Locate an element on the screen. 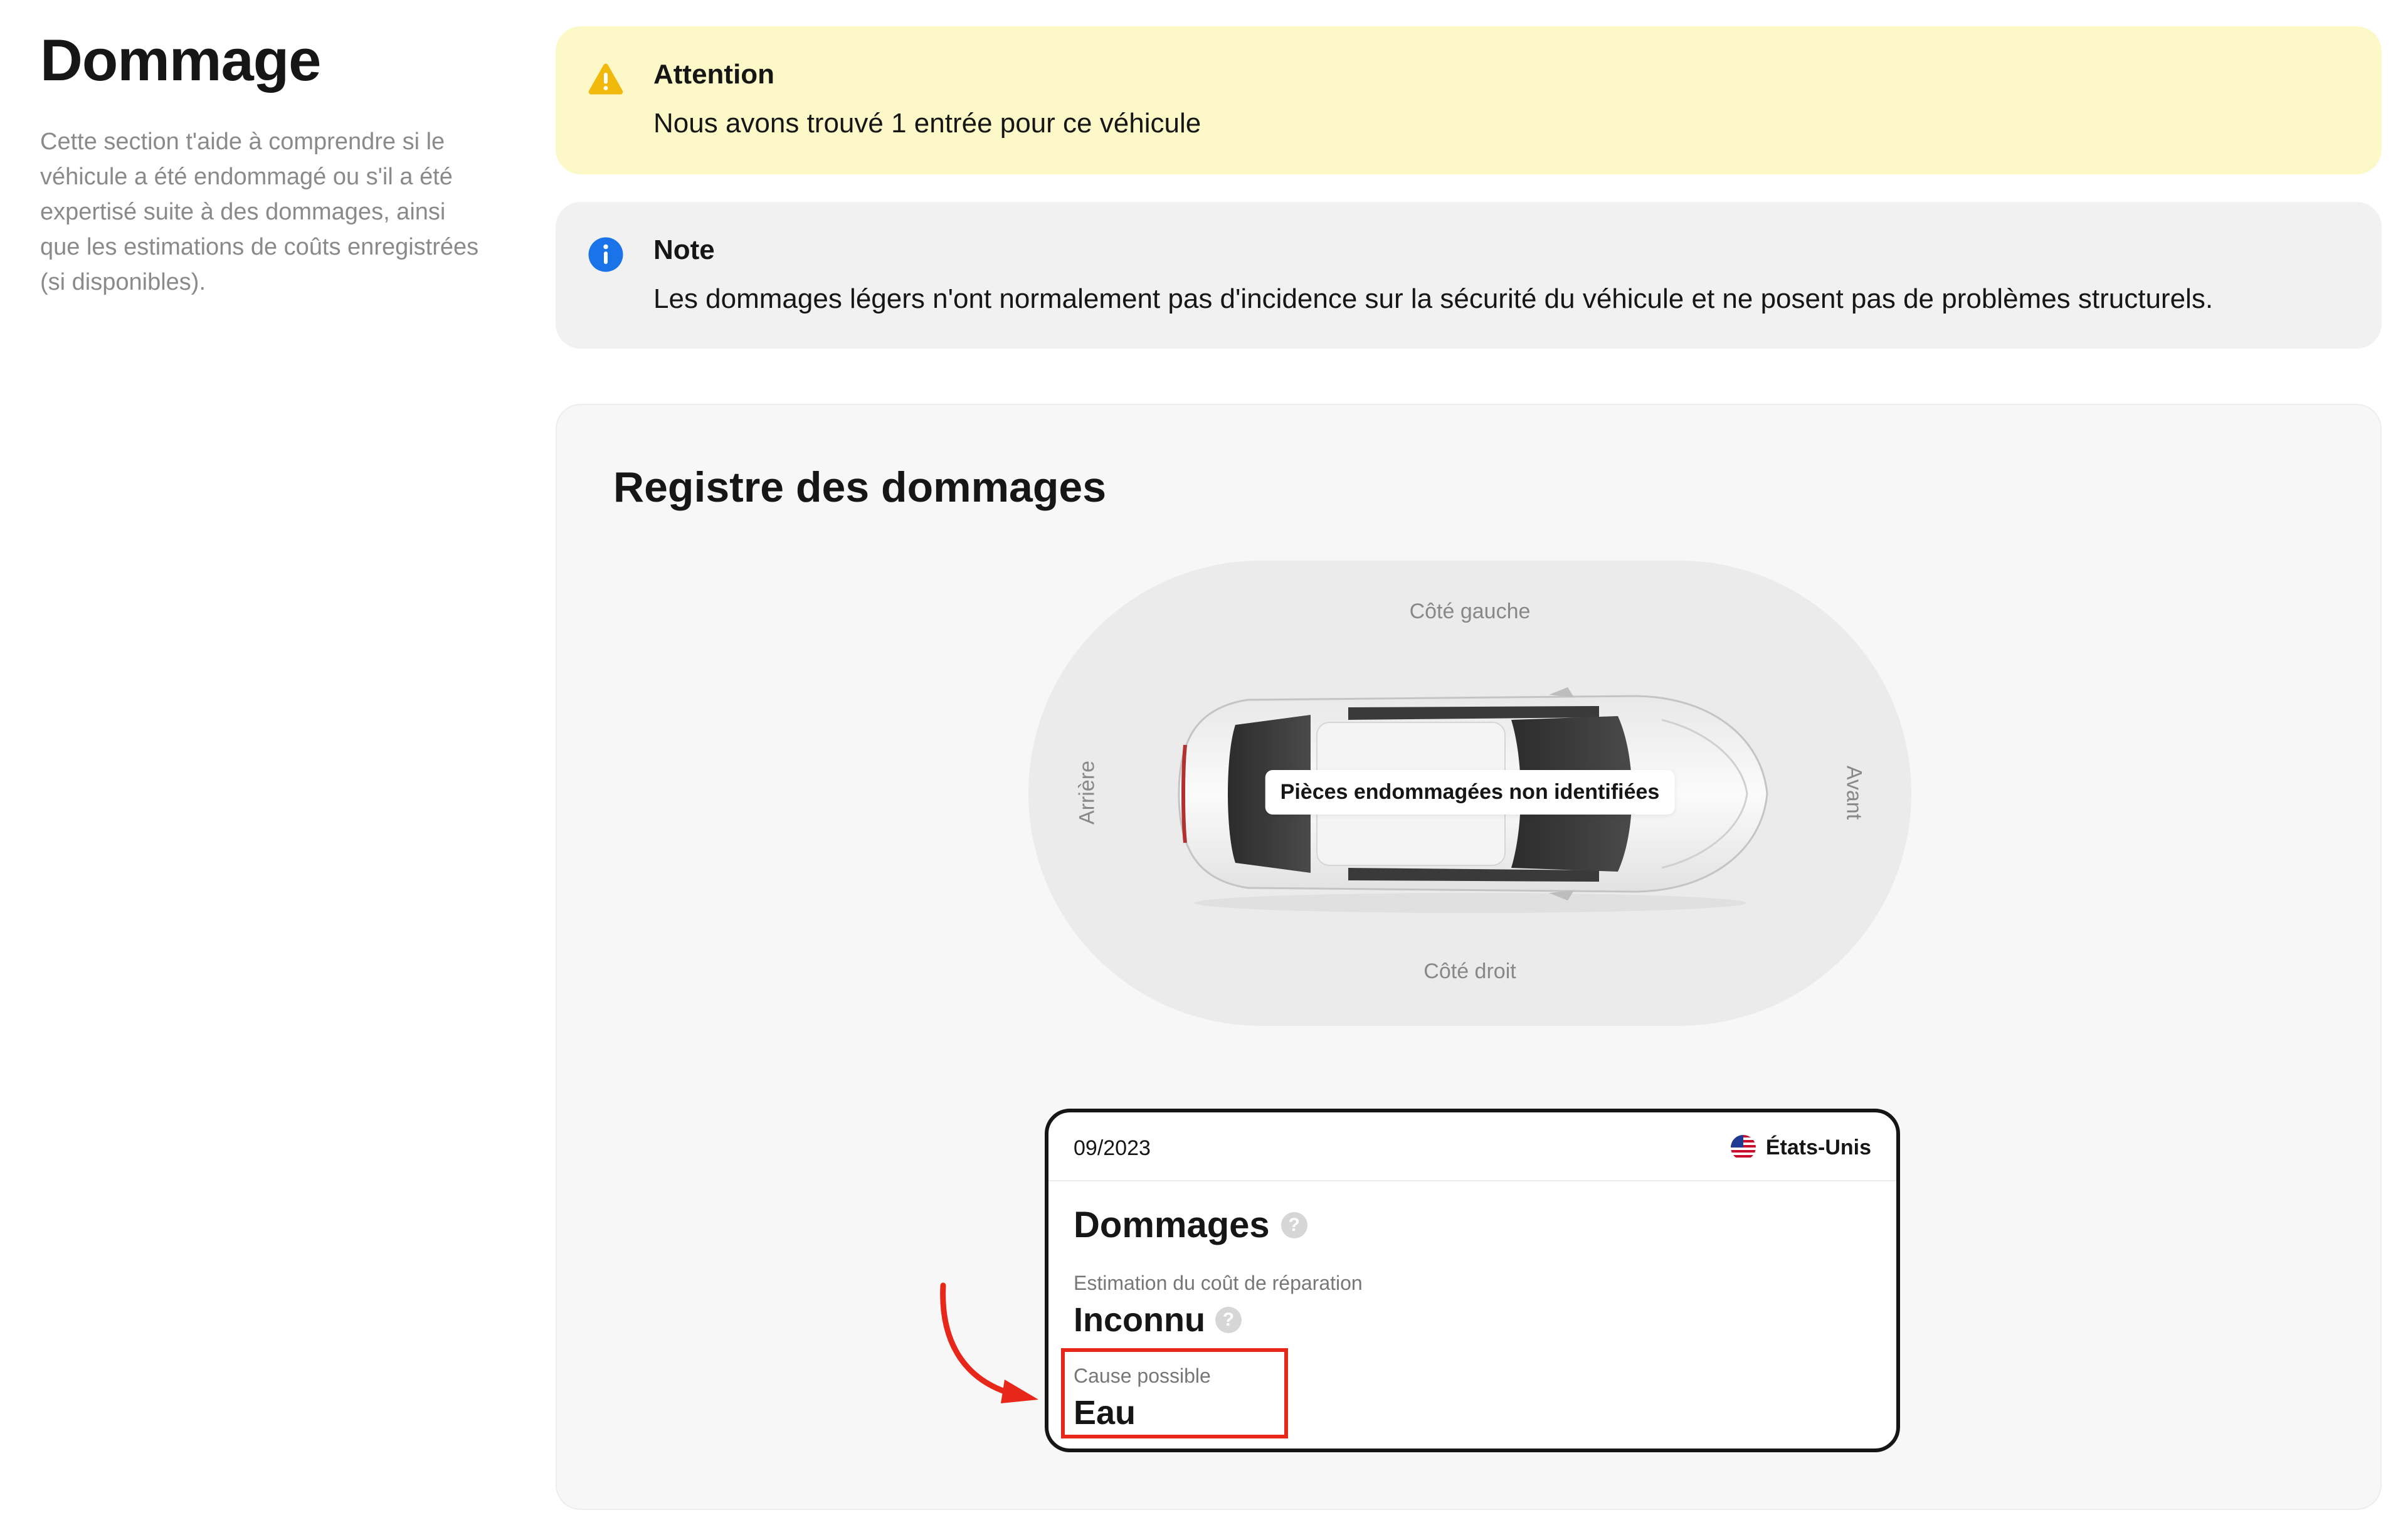 This screenshot has height=1525, width=2408. record-date: 09/2023 is located at coordinates (1112, 1148).